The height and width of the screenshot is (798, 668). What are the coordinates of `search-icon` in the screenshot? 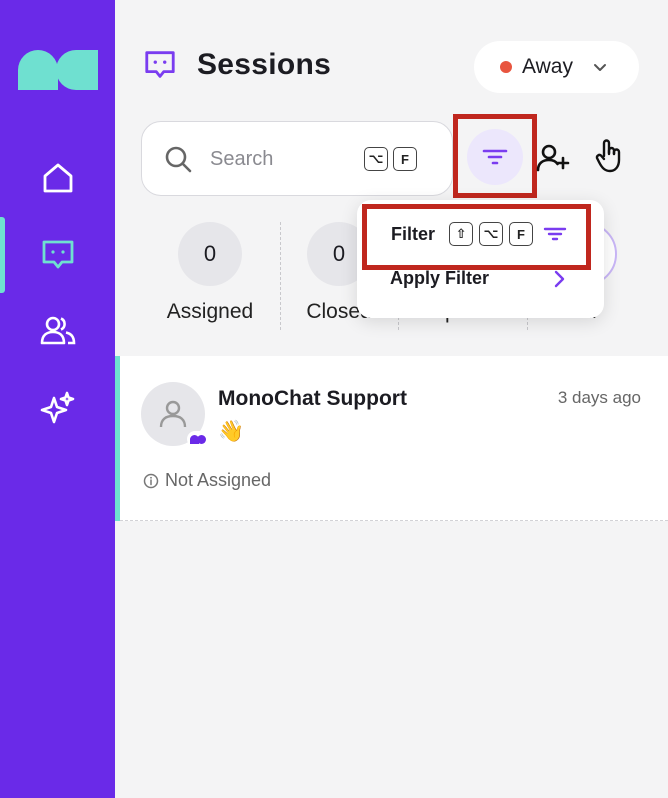 It's located at (178, 159).